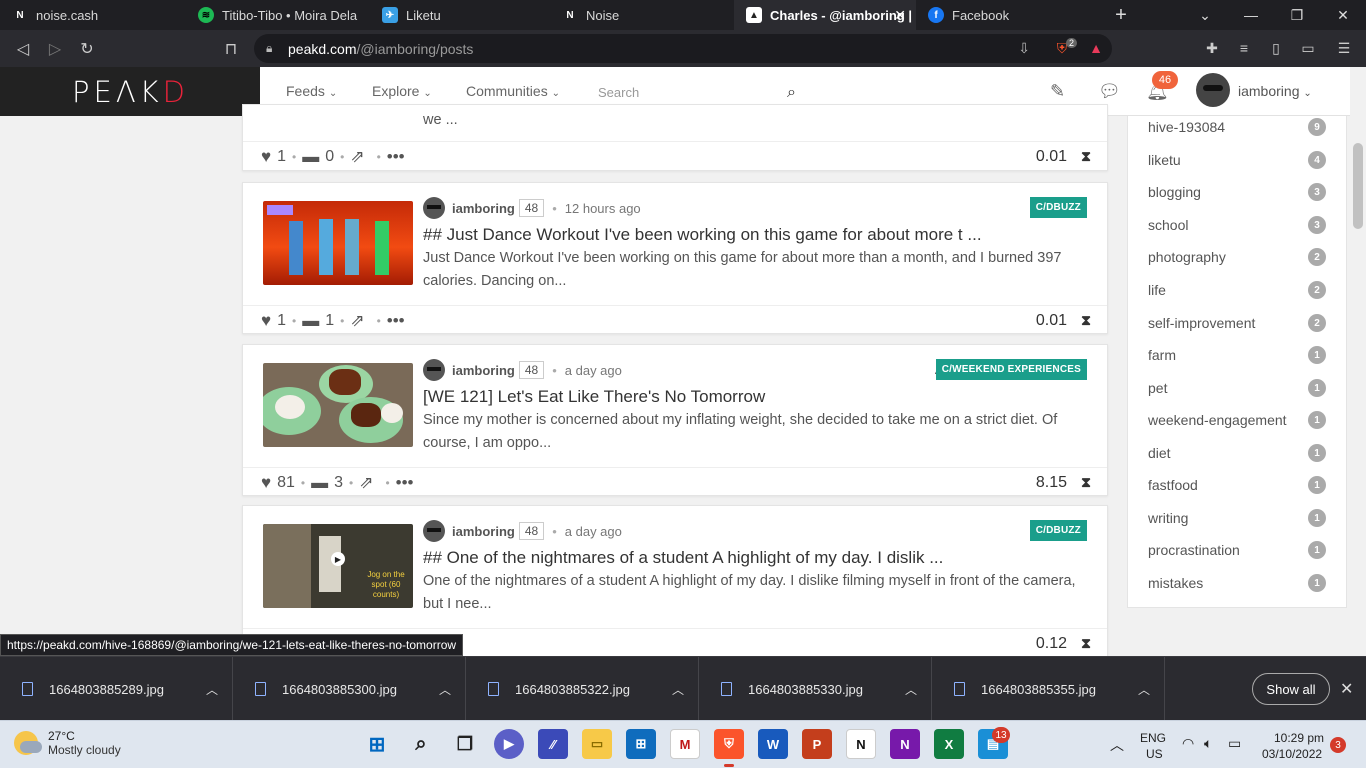 The height and width of the screenshot is (768, 1366). Describe the element at coordinates (1153, 738) in the screenshot. I see `language-indicator: ENG` at that location.